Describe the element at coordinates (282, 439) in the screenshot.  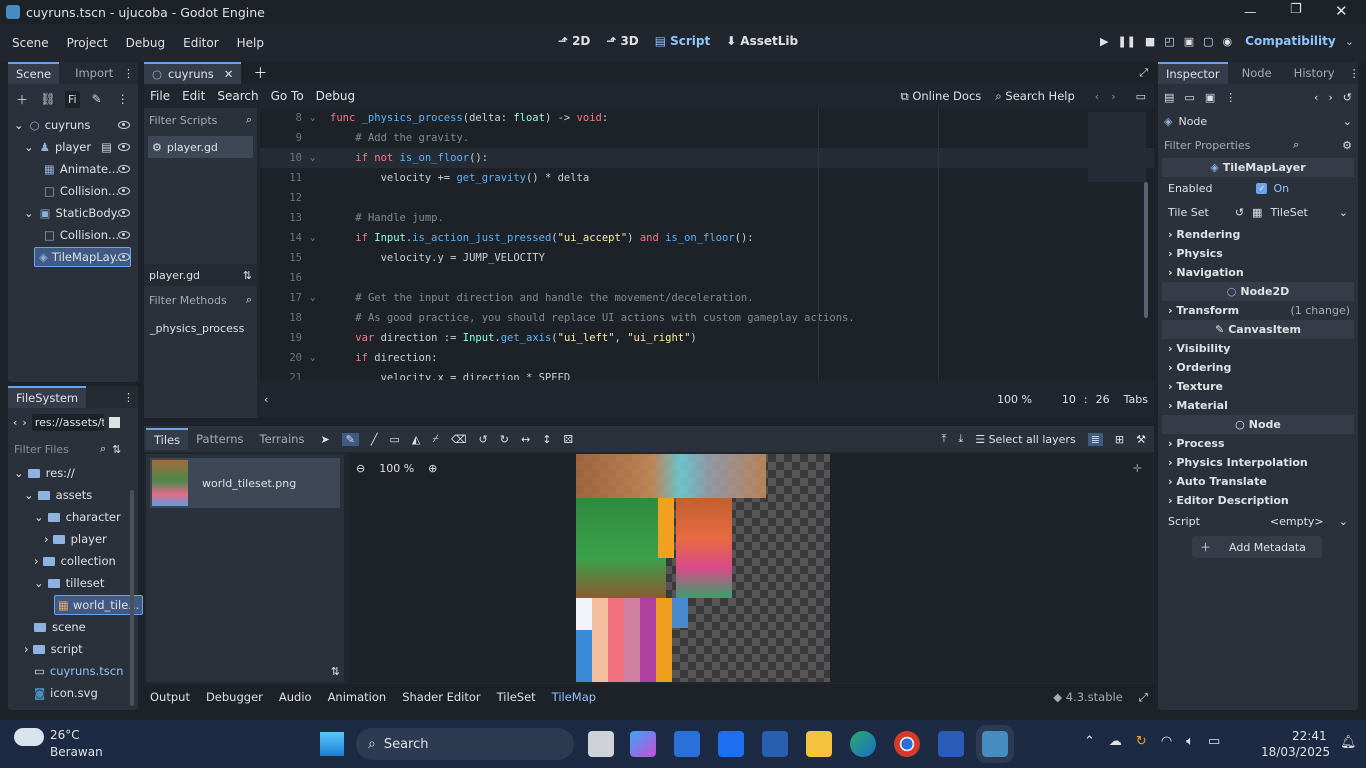
I see `tab-terrains: Terrains` at that location.